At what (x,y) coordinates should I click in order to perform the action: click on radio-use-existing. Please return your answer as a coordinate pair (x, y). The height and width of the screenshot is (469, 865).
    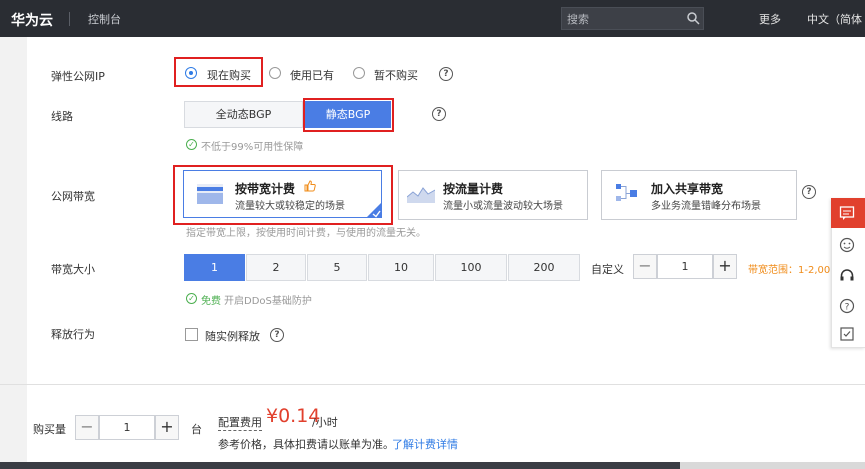
    Looking at the image, I should click on (275, 73).